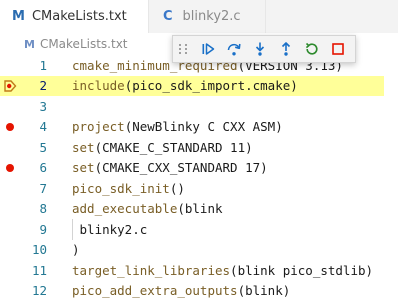  I want to click on stop-icon, so click(338, 49).